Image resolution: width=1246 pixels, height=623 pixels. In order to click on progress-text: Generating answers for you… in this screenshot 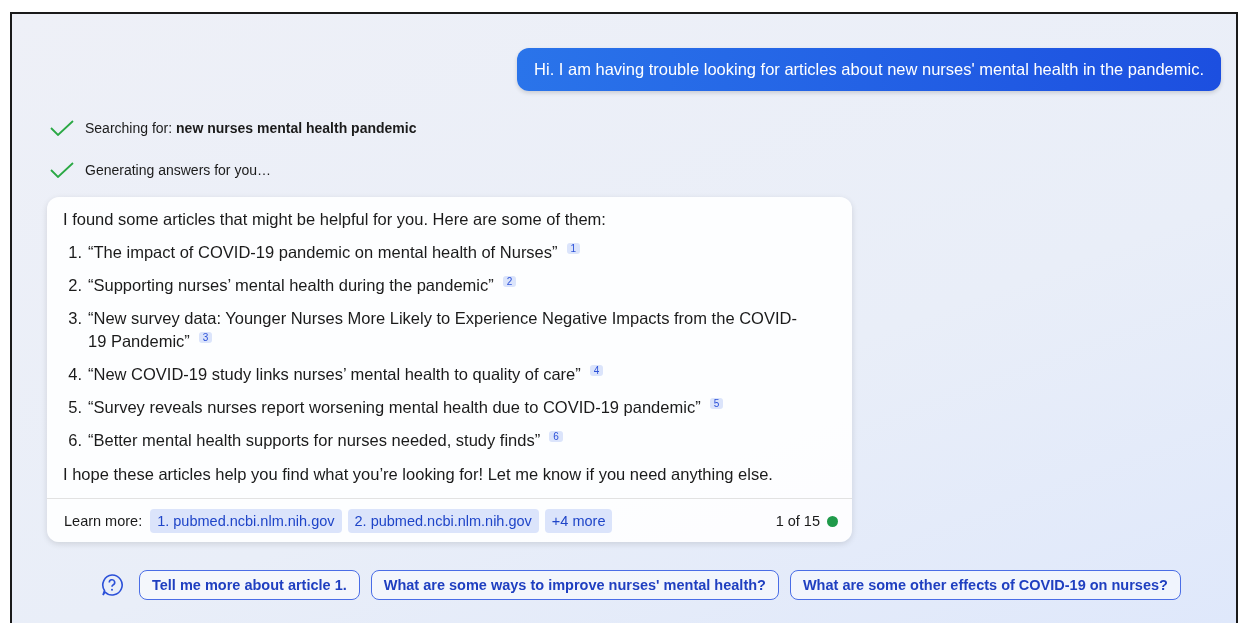, I will do `click(178, 170)`.